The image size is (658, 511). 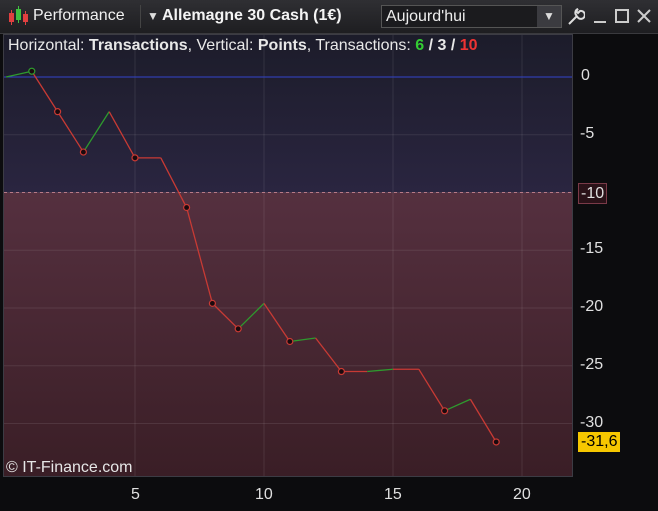 What do you see at coordinates (69, 467) in the screenshot?
I see `copyright-text: © IT-Finance.com` at bounding box center [69, 467].